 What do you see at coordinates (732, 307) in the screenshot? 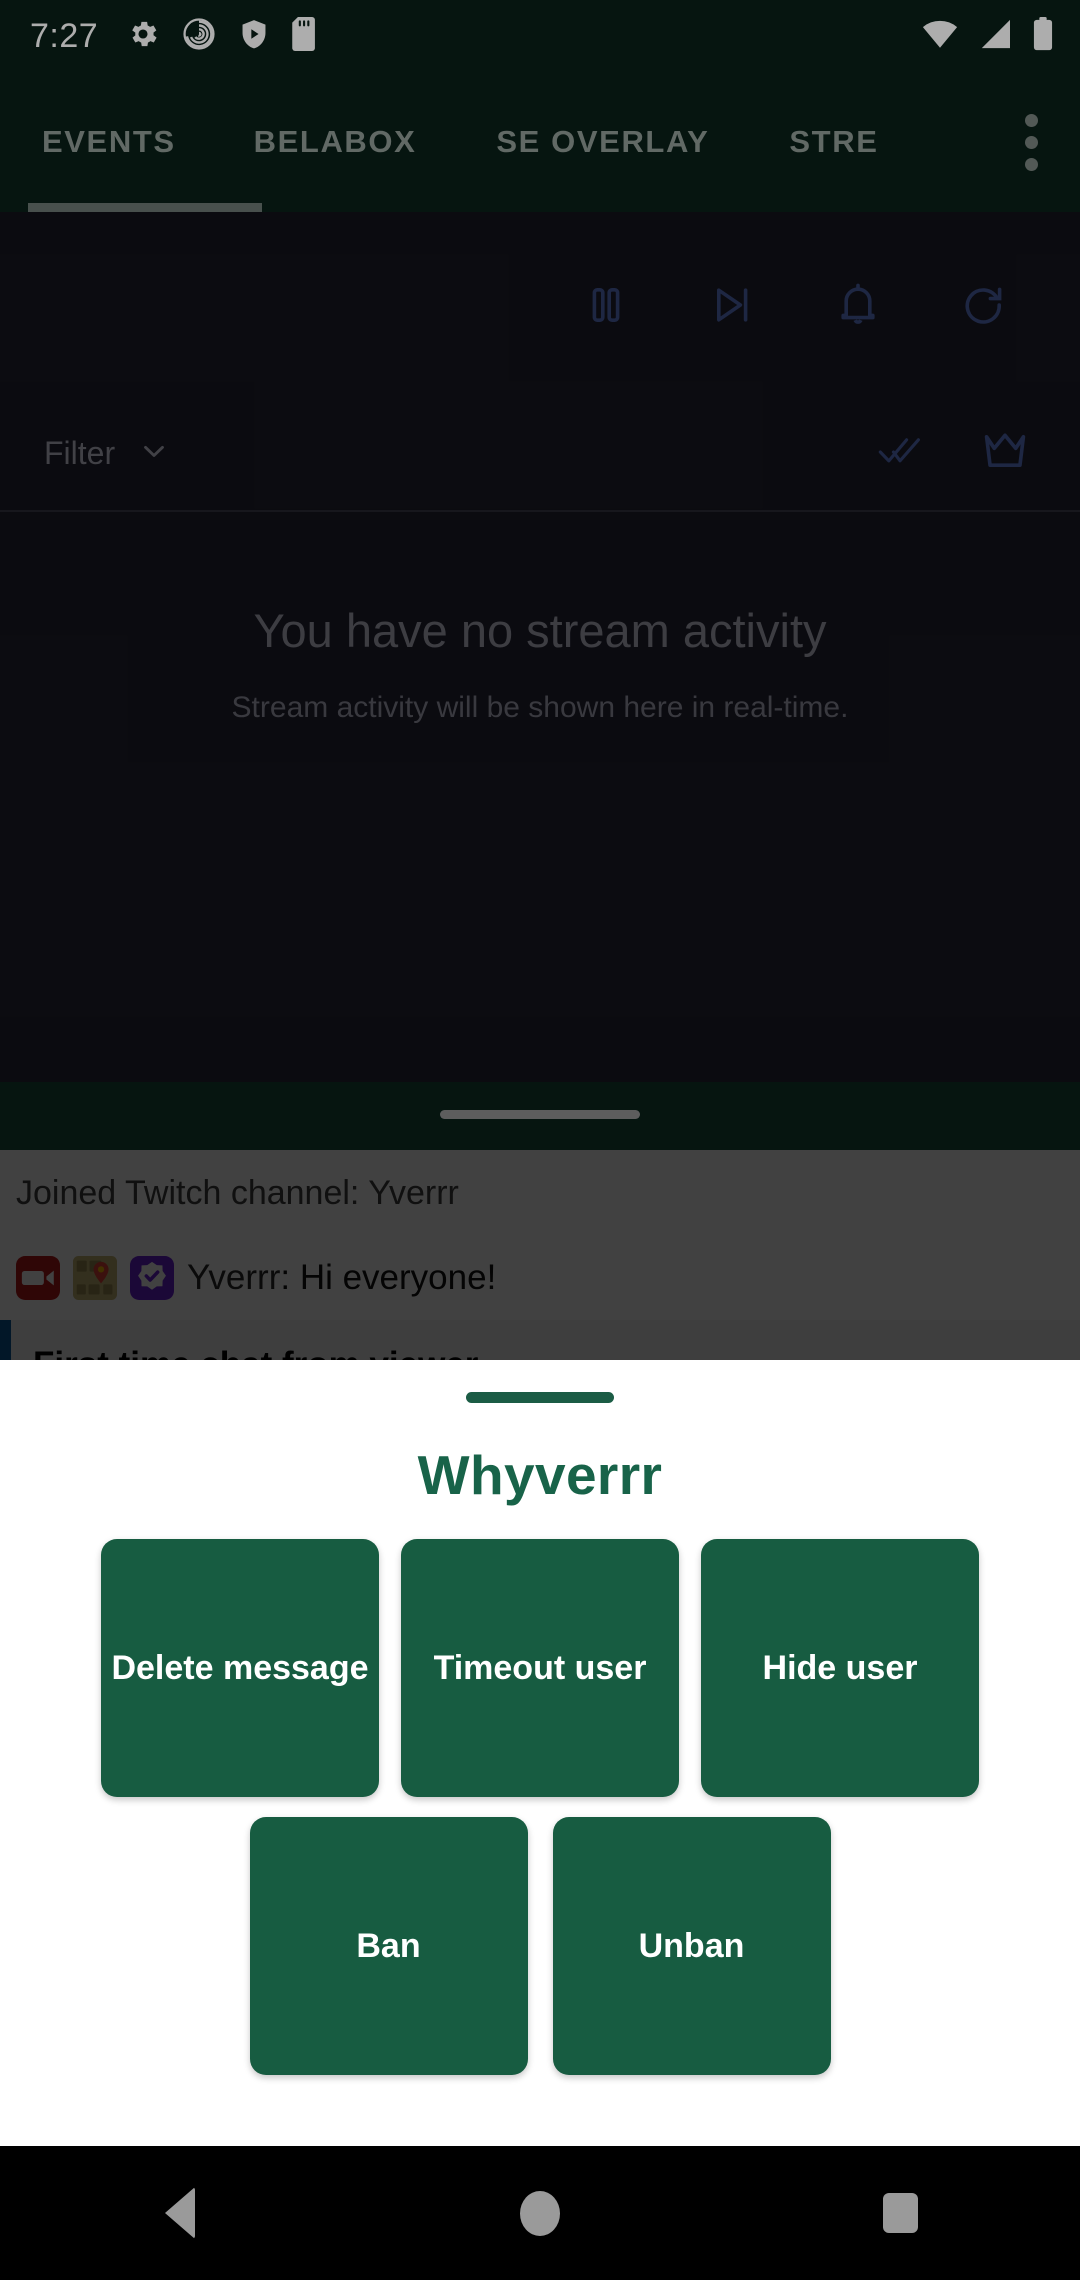
I see `skip-next-icon` at bounding box center [732, 307].